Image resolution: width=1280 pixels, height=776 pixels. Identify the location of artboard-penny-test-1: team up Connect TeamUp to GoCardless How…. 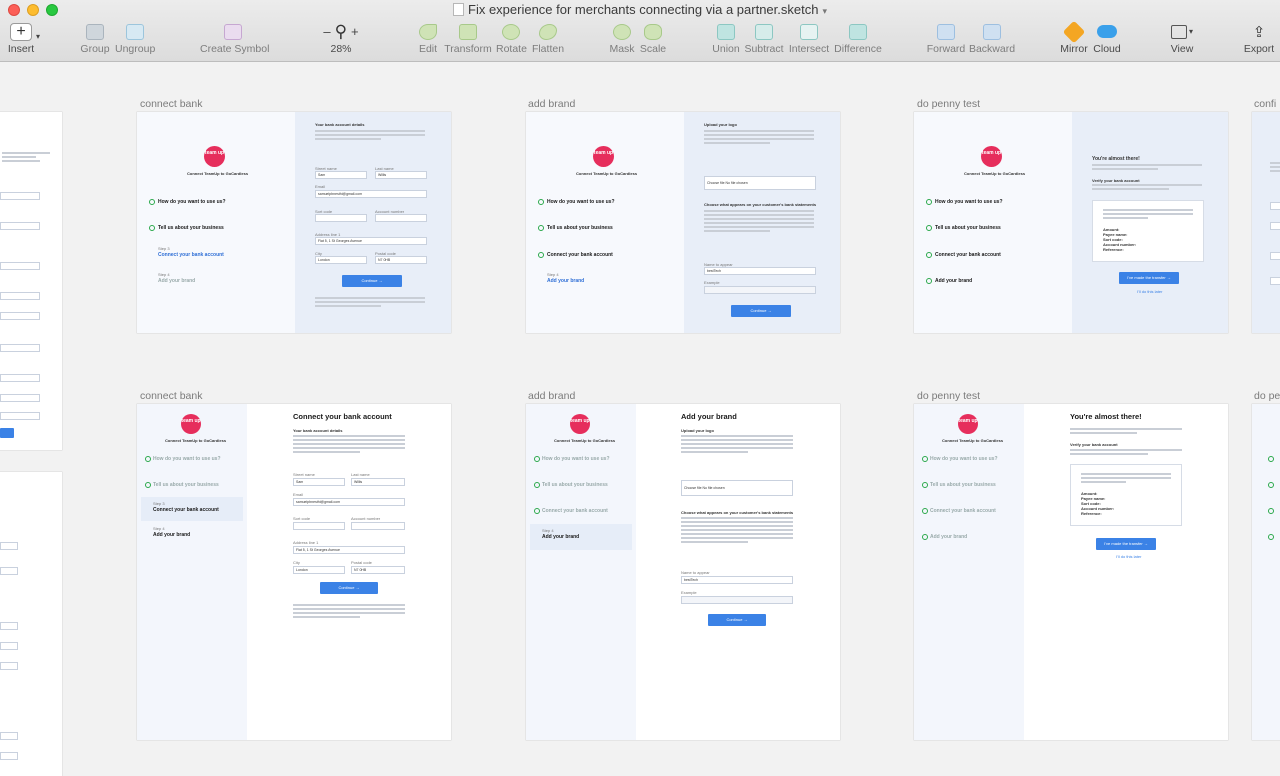
(1071, 222).